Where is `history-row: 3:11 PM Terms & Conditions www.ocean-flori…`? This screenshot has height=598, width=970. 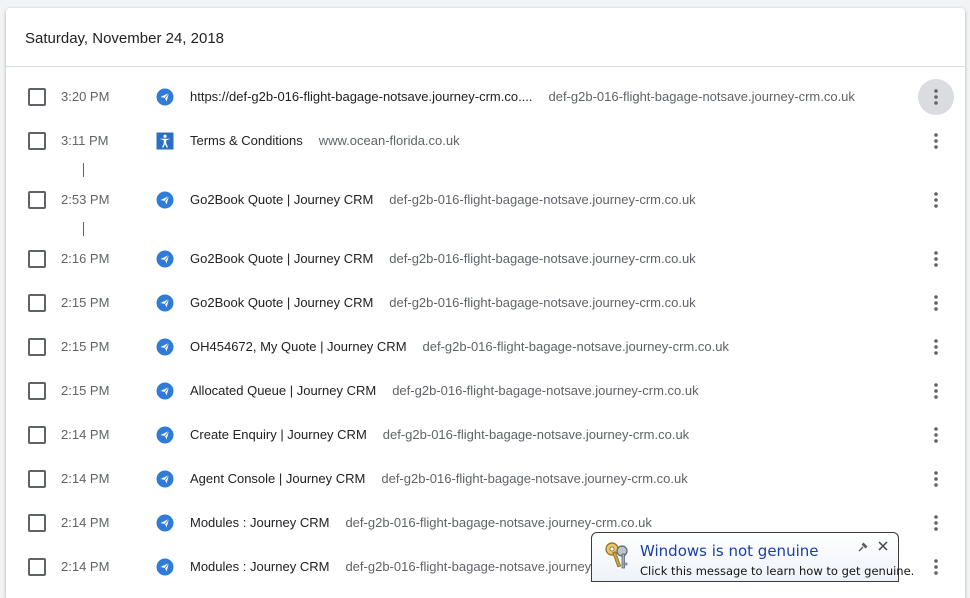
history-row: 3:11 PM Terms & Conditions www.ocean-flori… is located at coordinates (485, 141).